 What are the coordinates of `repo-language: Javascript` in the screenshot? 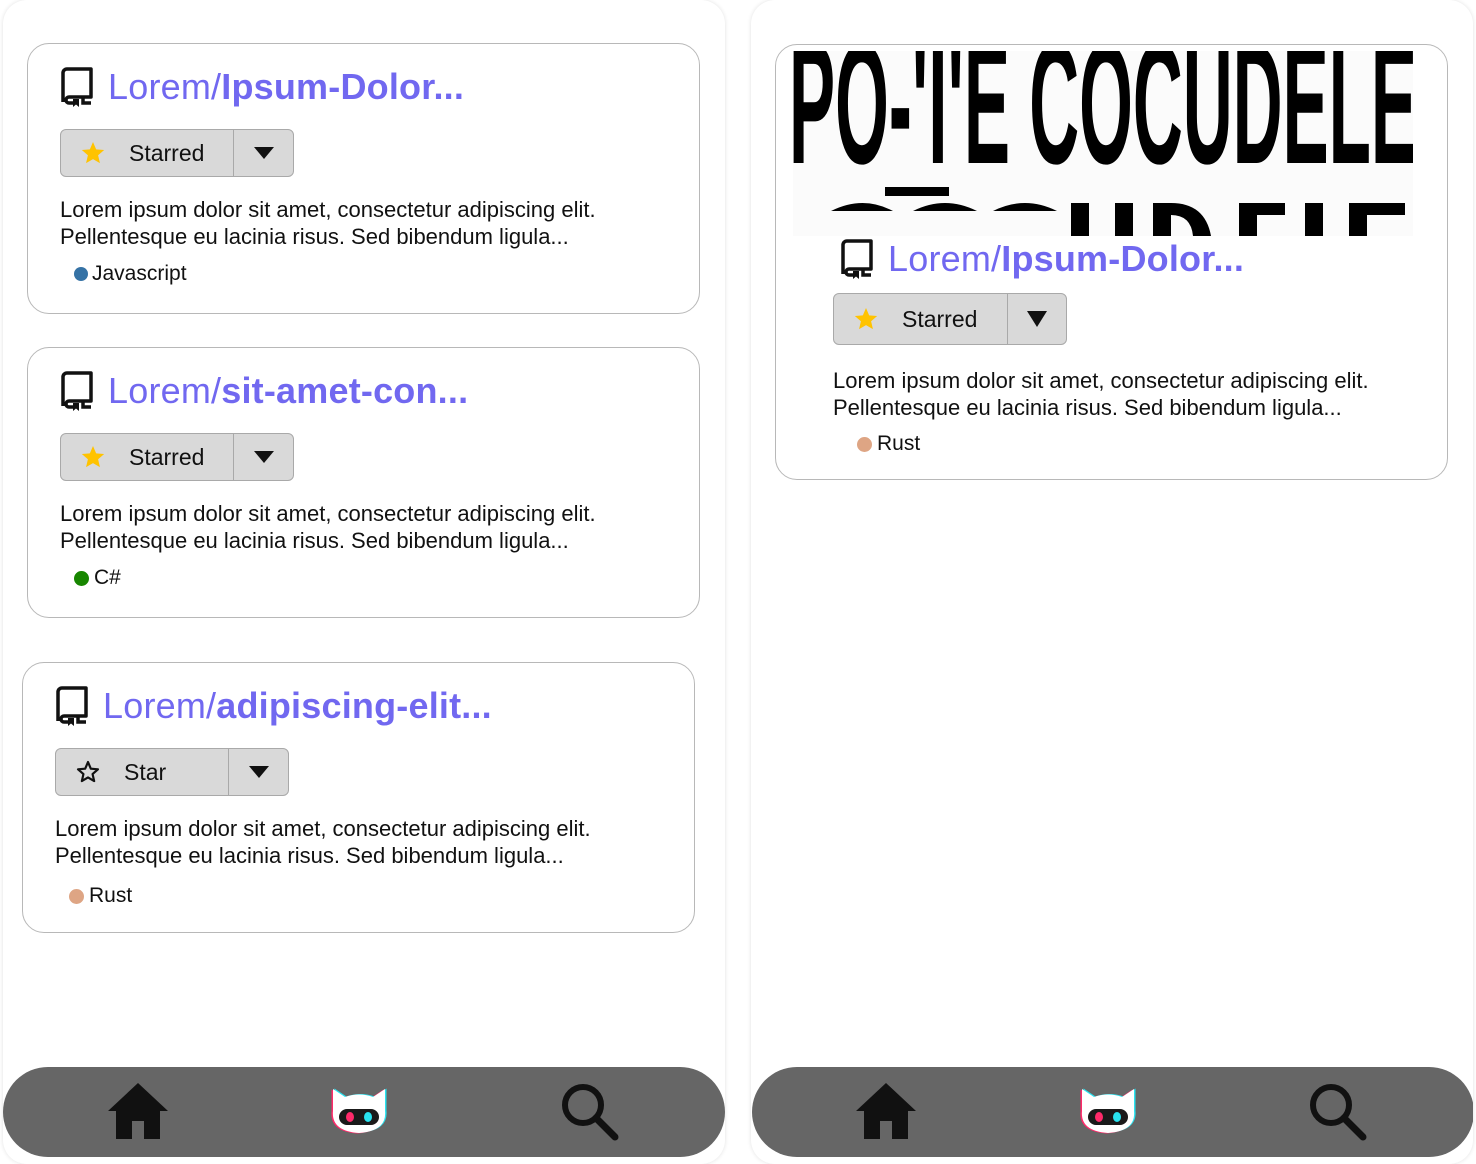 It's located at (130, 274).